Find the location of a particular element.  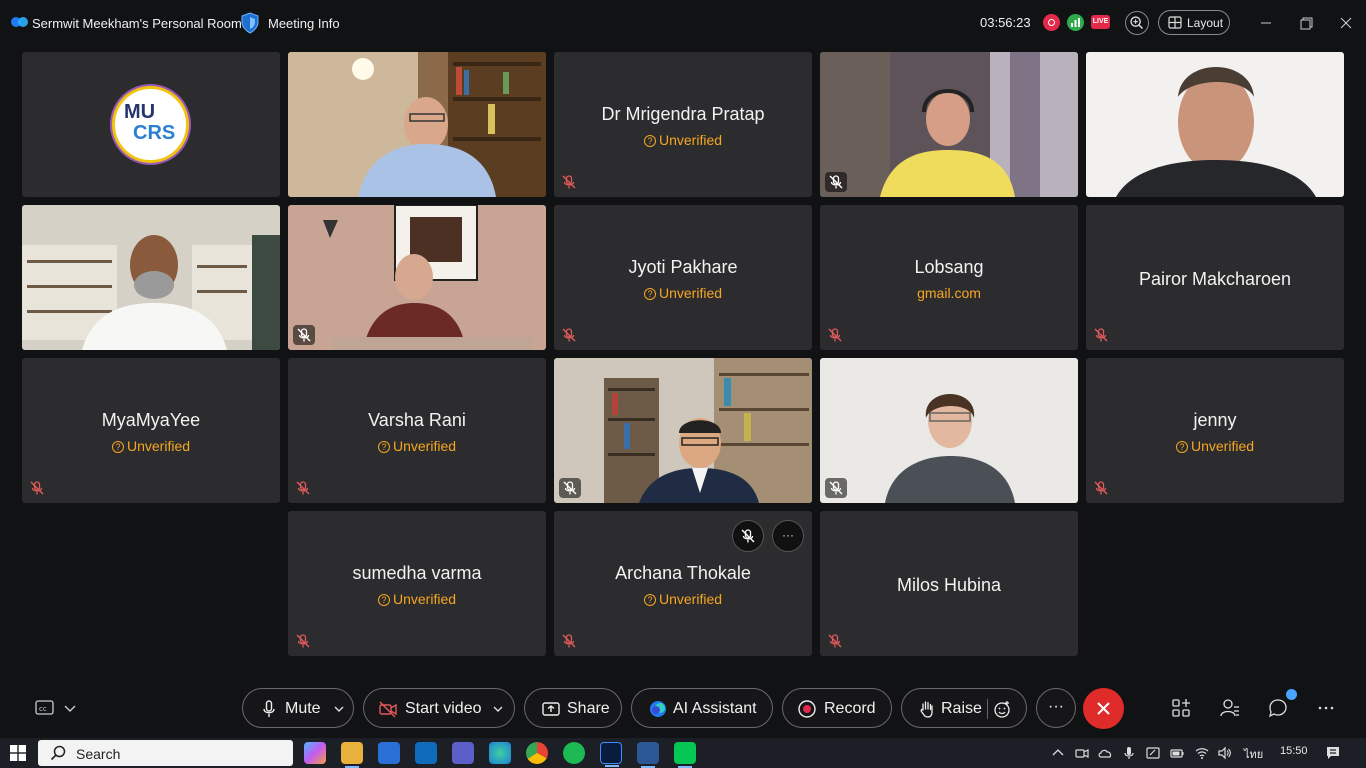

mute-button: Mute is located at coordinates (298, 708).